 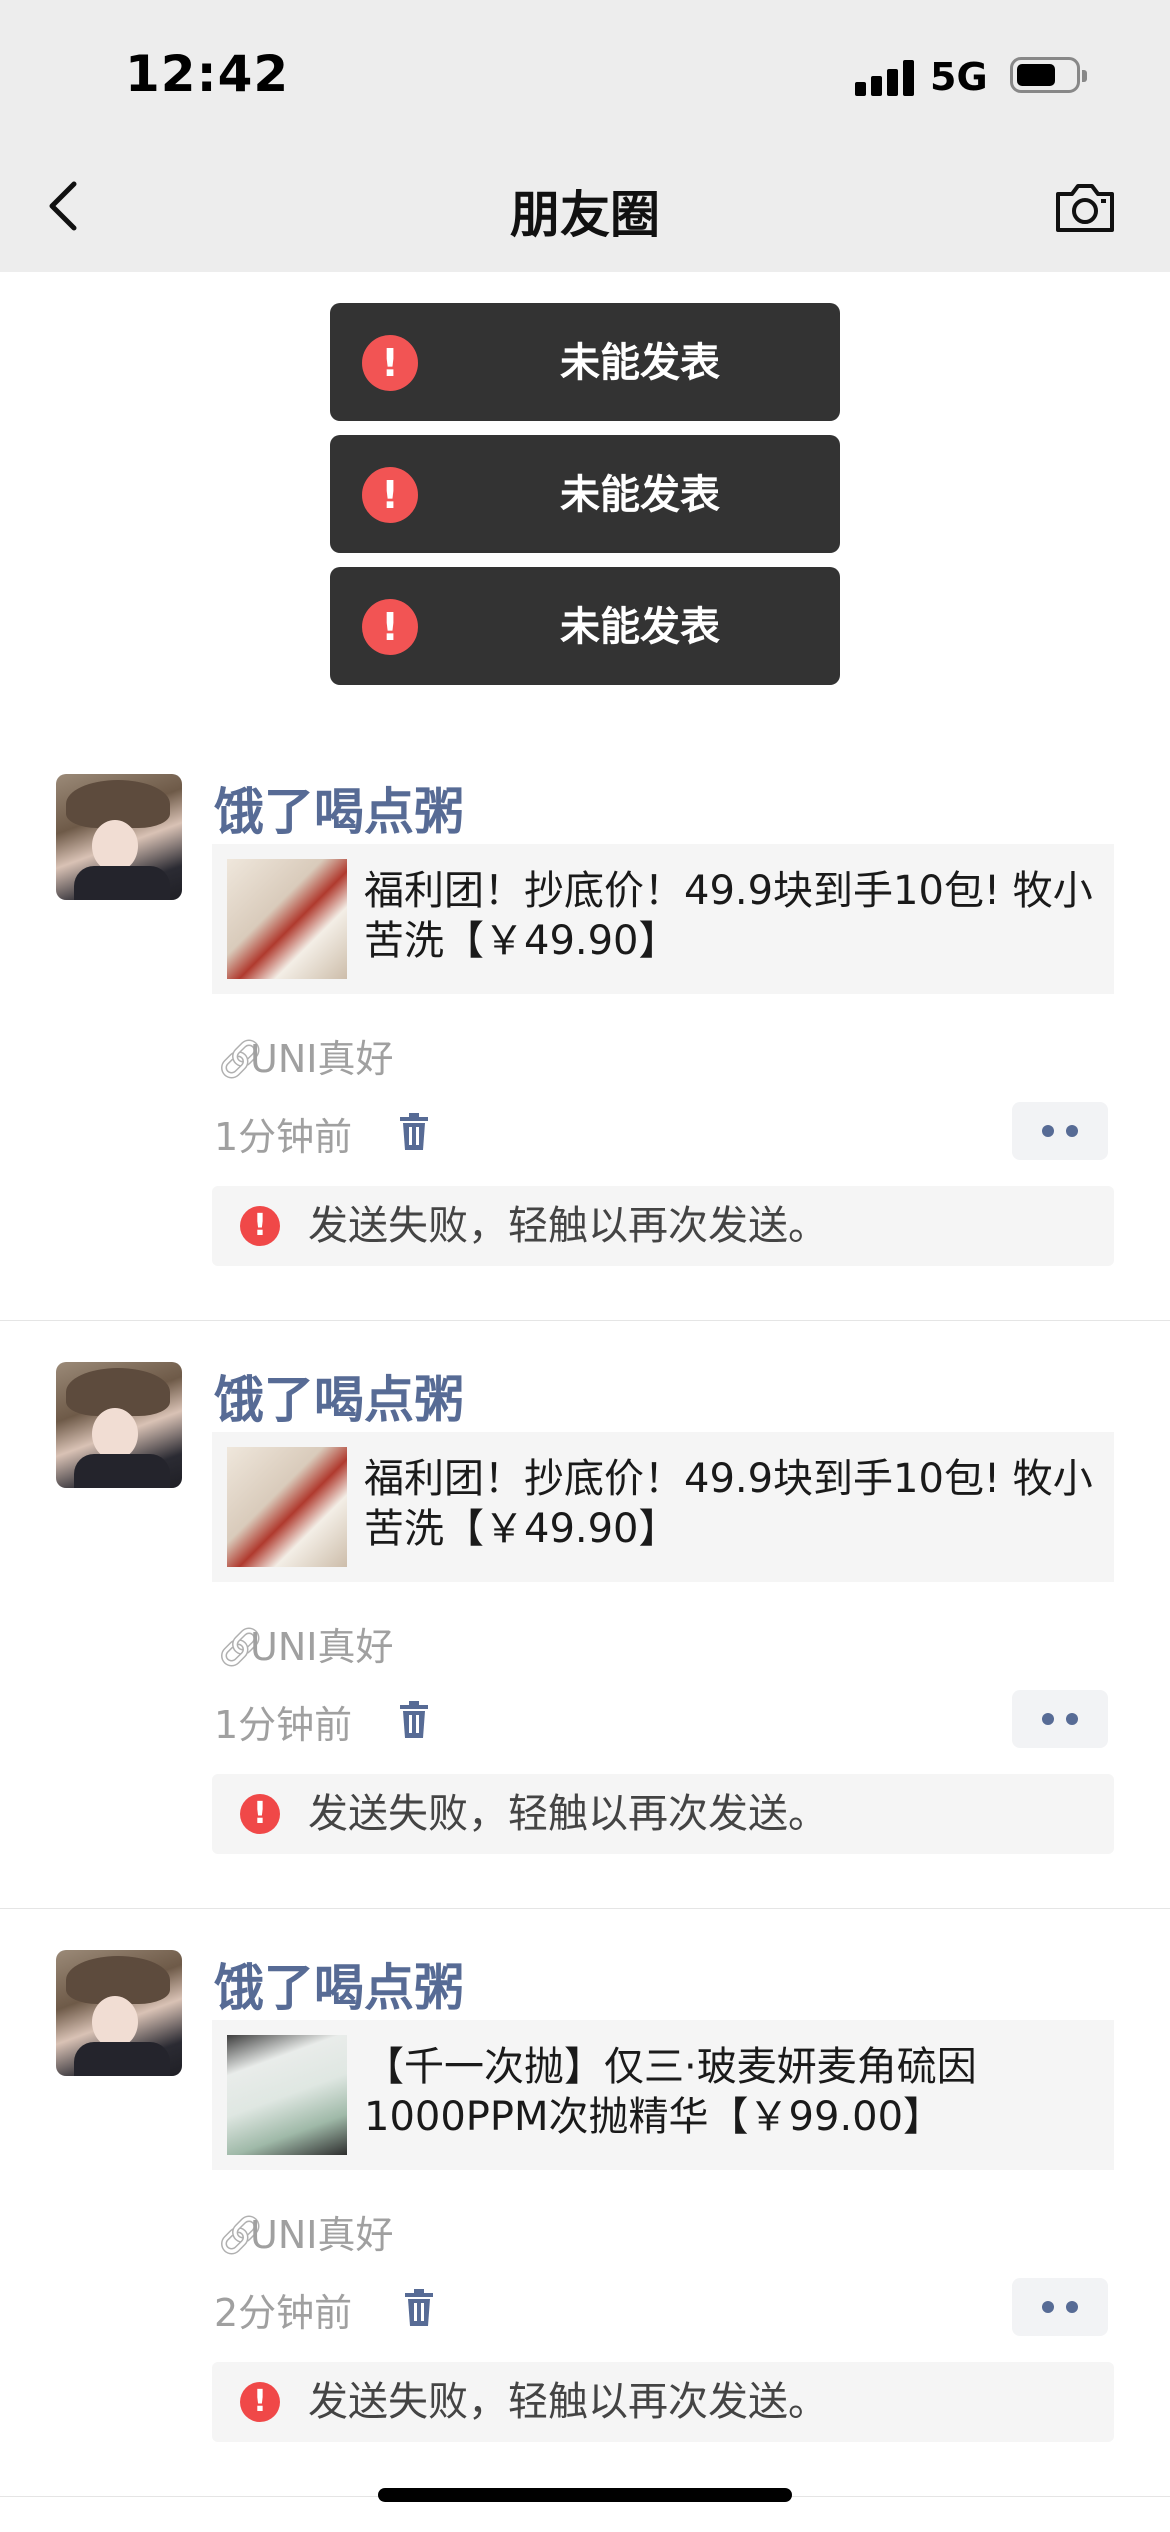 I want to click on battery-icon, so click(x=1048, y=75).